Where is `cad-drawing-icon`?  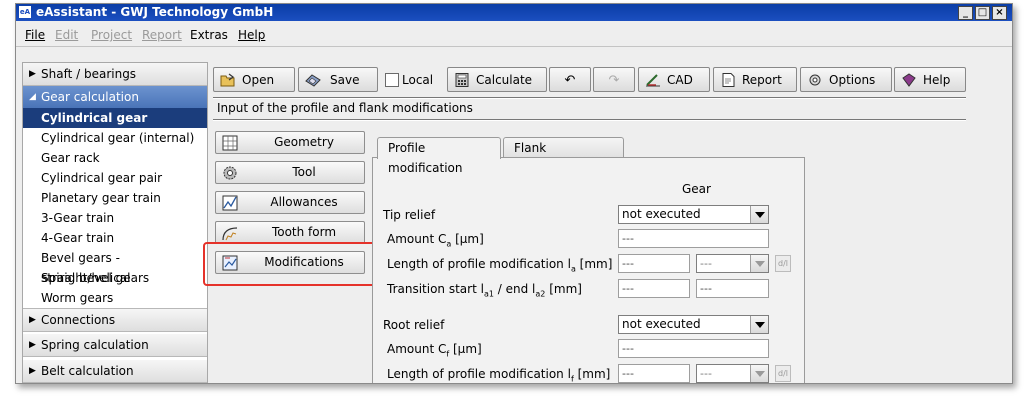 cad-drawing-icon is located at coordinates (653, 80).